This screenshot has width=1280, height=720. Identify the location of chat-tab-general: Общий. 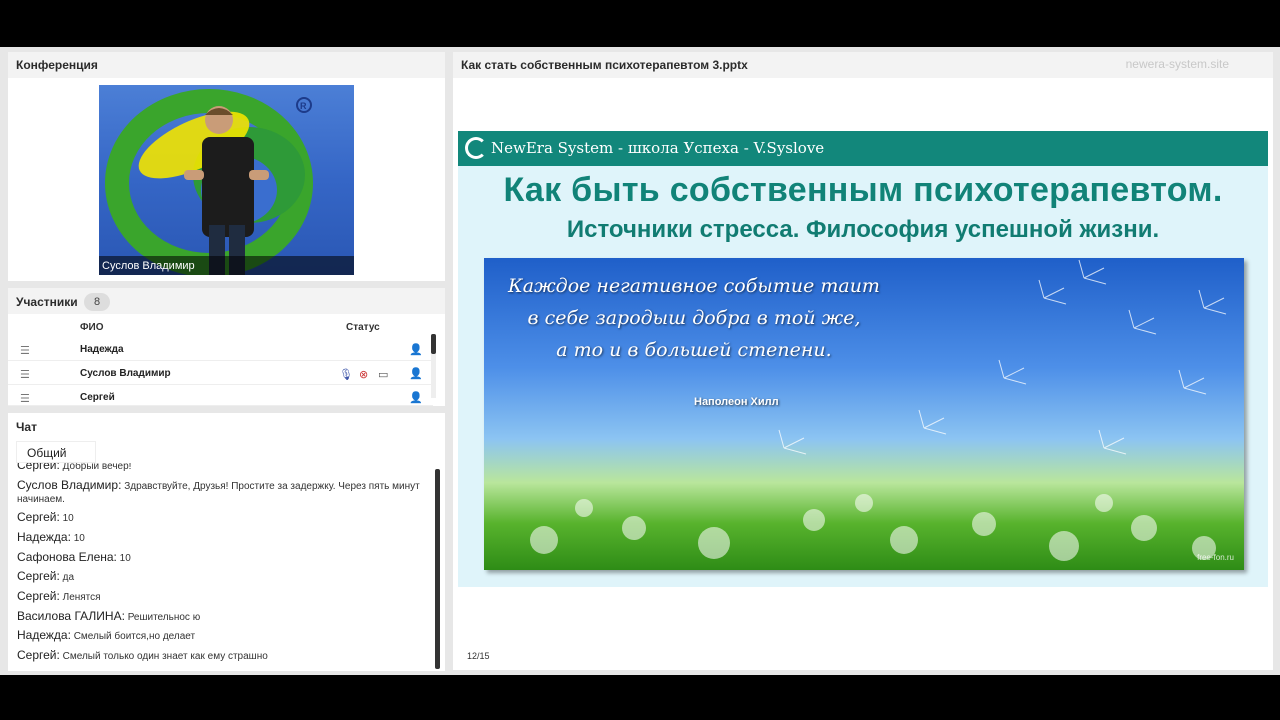
(56, 452).